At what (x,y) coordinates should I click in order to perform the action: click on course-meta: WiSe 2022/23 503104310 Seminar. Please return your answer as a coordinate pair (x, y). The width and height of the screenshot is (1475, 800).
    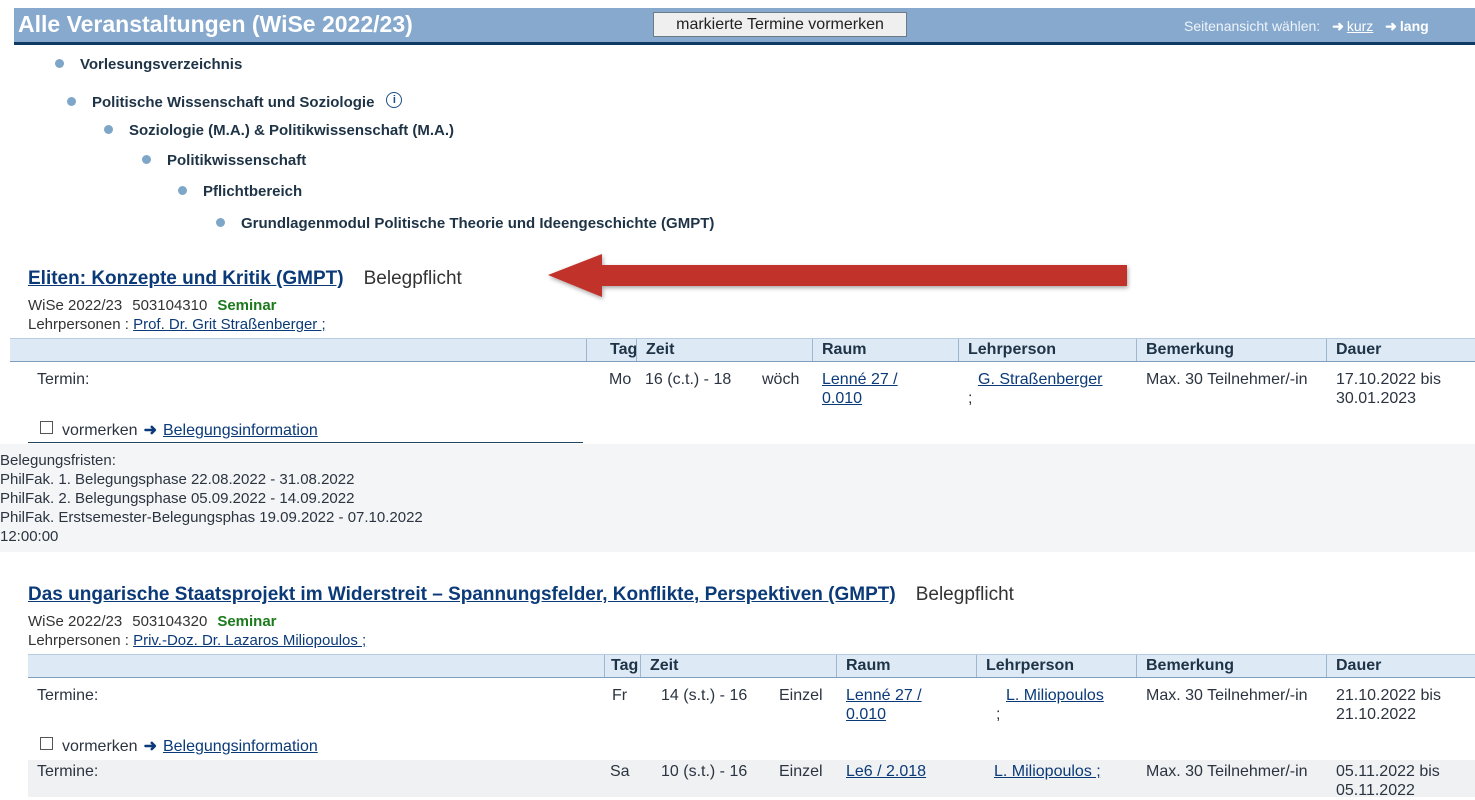
    Looking at the image, I should click on (152, 305).